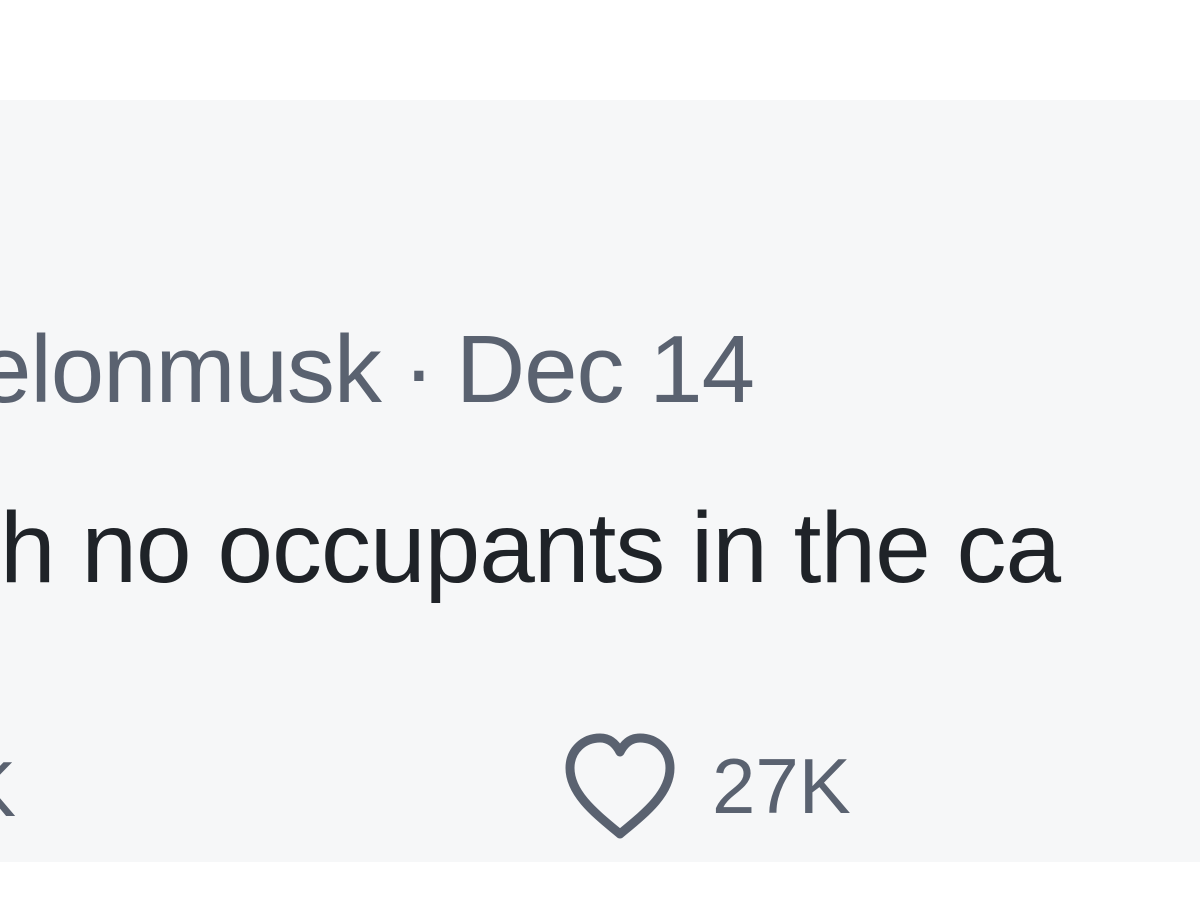 Image resolution: width=1200 pixels, height=900 pixels. What do you see at coordinates (620, 786) in the screenshot?
I see `heart-outline-icon` at bounding box center [620, 786].